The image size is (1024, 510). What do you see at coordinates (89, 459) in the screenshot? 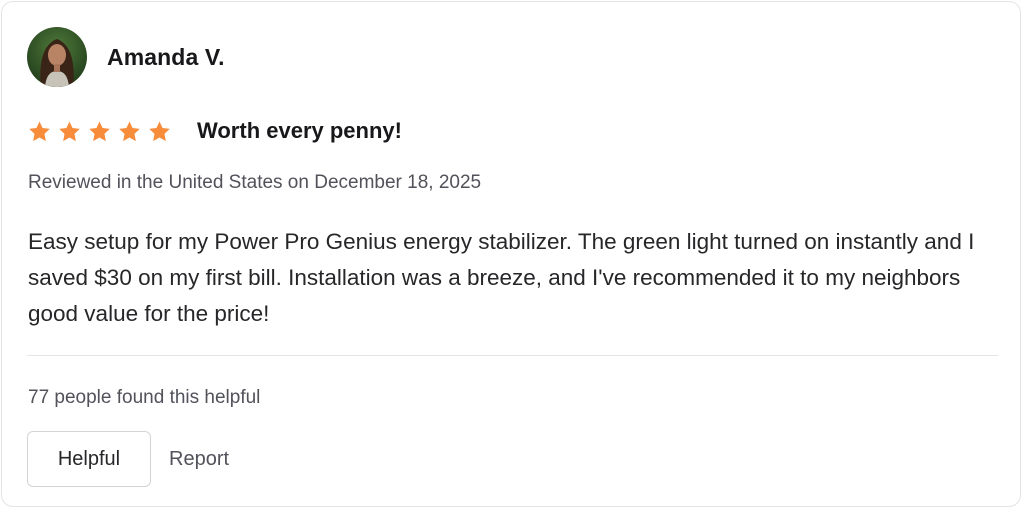
I see `helpful-button: Helpful` at bounding box center [89, 459].